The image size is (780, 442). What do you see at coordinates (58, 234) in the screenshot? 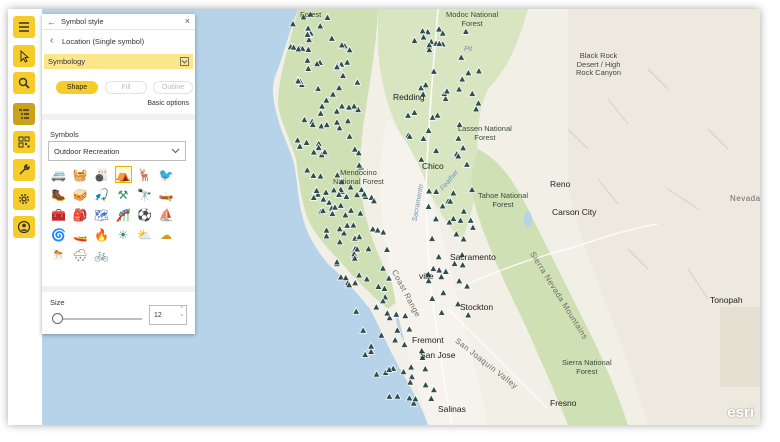
I see `windy-icon: 🌀` at bounding box center [58, 234].